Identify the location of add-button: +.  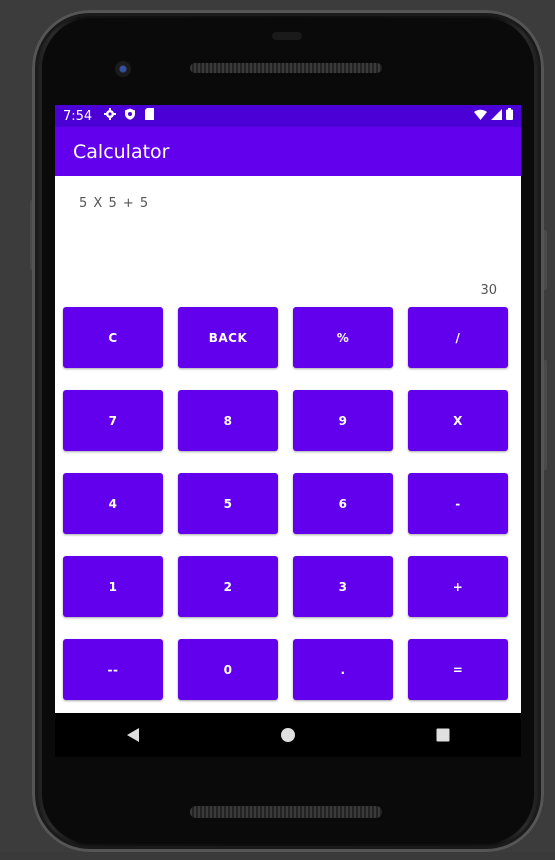
(458, 586).